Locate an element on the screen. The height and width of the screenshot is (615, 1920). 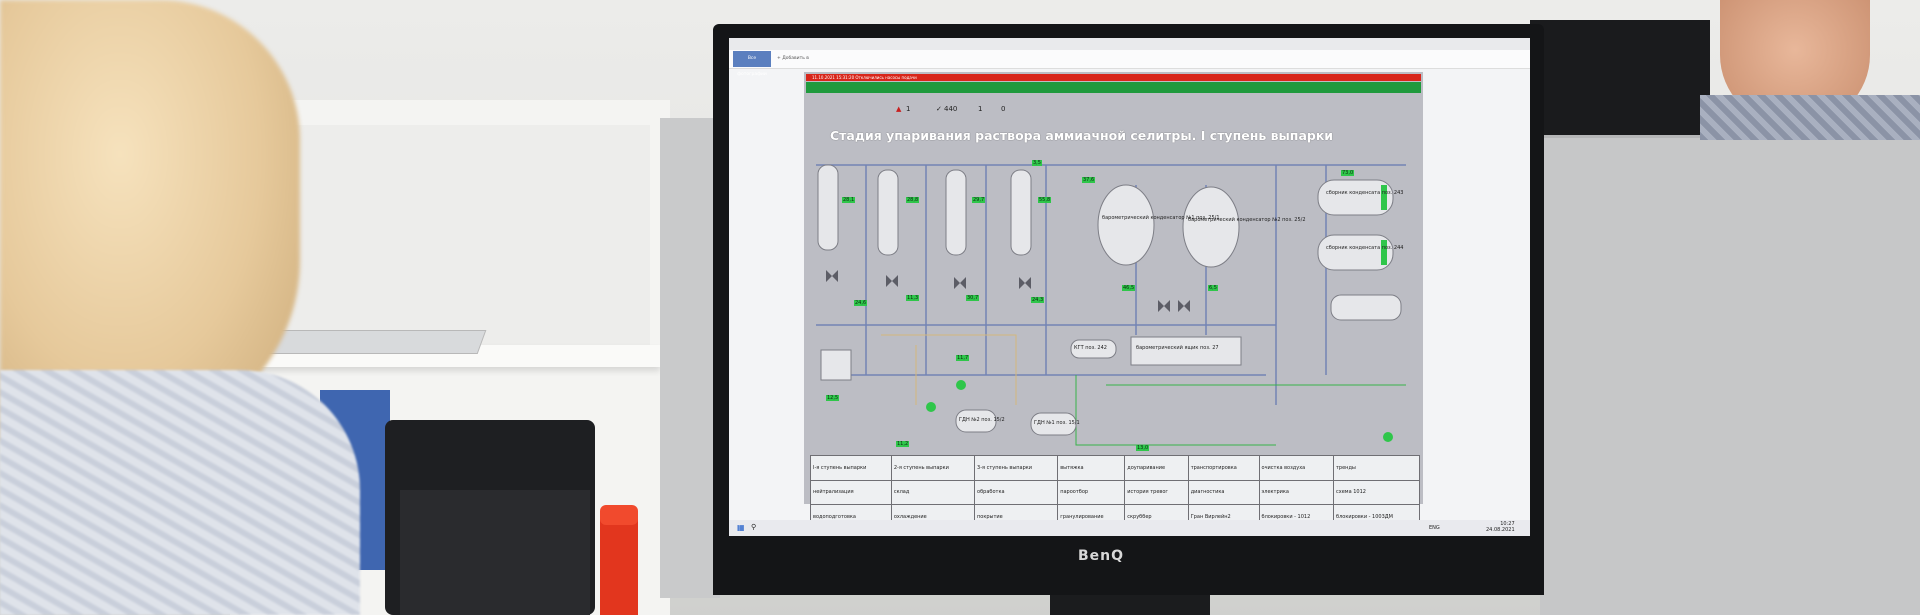
nav-cell: очистка воздуха is located at coordinates (1296, 468).